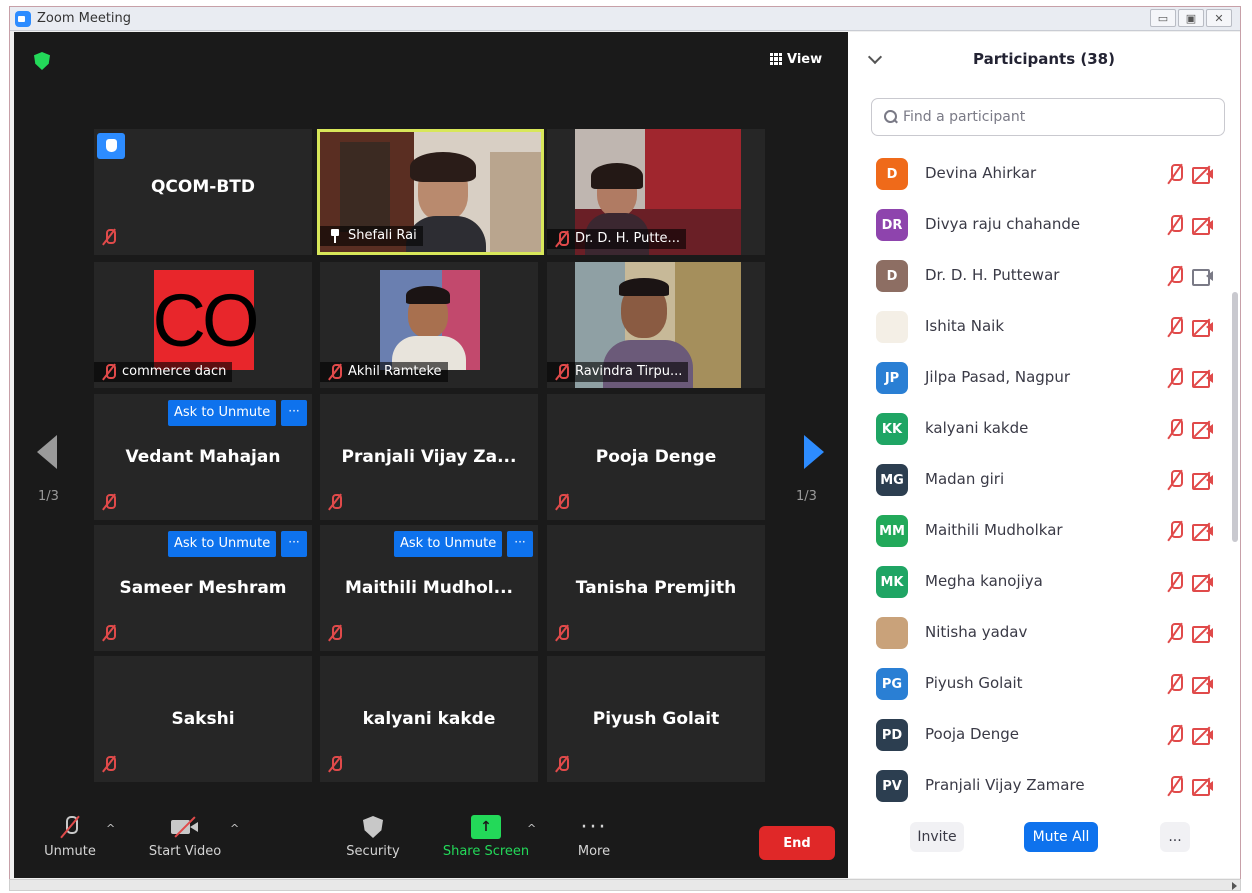 The width and height of the screenshot is (1252, 893). What do you see at coordinates (1044, 633) in the screenshot?
I see `participant-row: Nitisha yadav` at bounding box center [1044, 633].